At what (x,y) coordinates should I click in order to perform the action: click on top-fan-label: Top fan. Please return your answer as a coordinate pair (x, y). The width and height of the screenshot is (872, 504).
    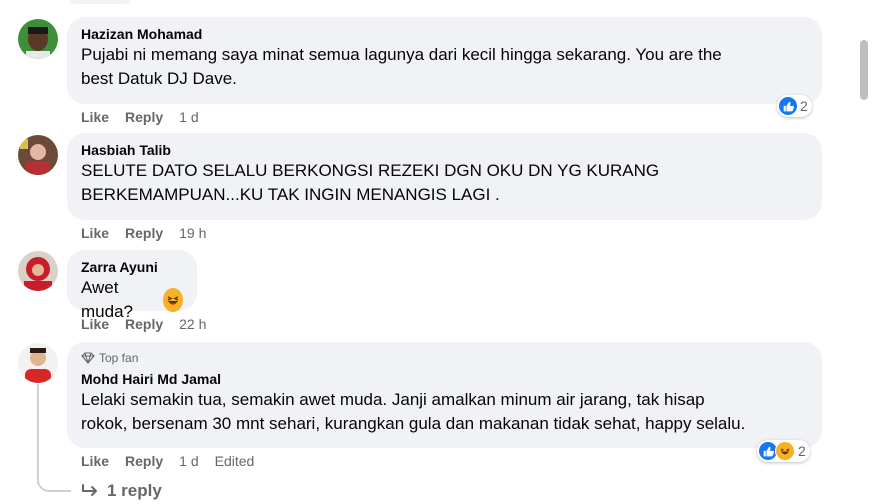
    Looking at the image, I should click on (119, 358).